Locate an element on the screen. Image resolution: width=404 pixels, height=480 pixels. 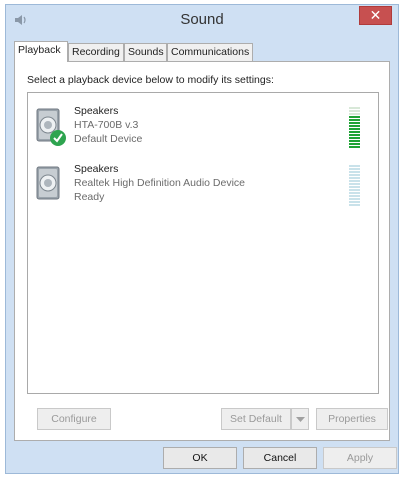
tab-sounds: Sounds is located at coordinates (145, 52).